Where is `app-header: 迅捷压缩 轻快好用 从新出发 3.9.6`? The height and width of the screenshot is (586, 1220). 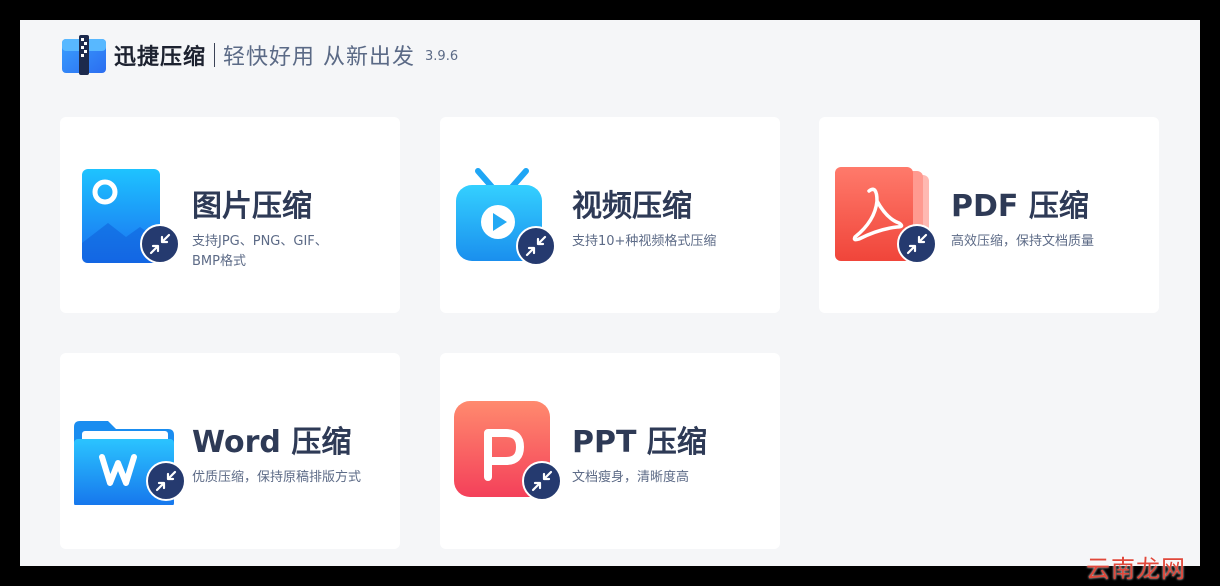 app-header: 迅捷压缩 轻快好用 从新出发 3.9.6 is located at coordinates (259, 55).